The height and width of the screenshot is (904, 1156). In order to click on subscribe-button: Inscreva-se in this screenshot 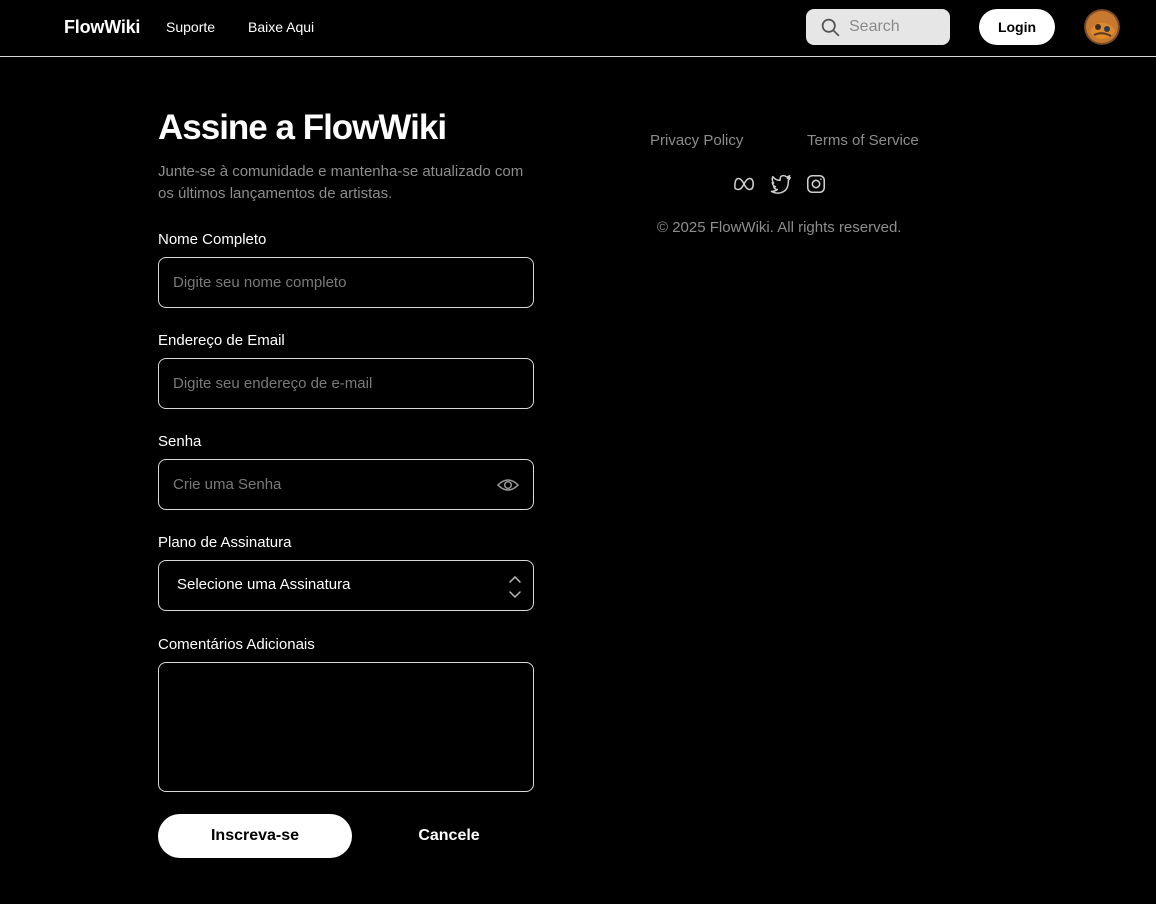, I will do `click(255, 836)`.